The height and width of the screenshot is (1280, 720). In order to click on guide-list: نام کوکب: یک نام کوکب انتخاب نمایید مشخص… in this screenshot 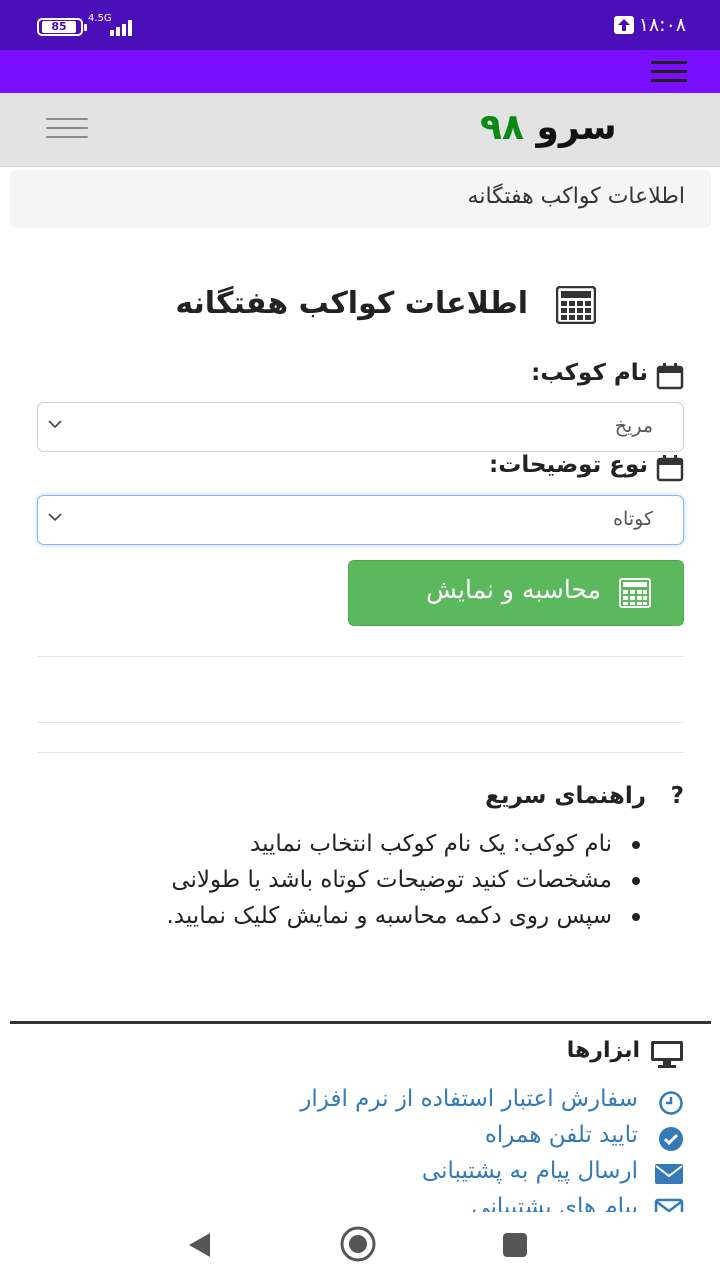, I will do `click(380, 880)`.